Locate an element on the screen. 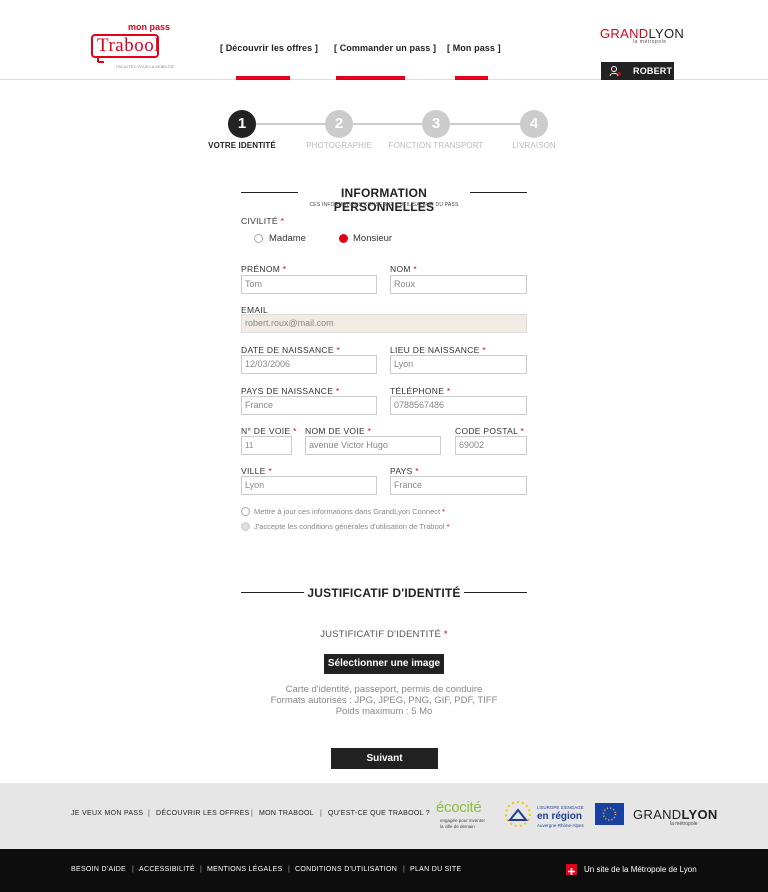 The height and width of the screenshot is (892, 768). radio-monsieur-label: Monsieur is located at coordinates (372, 238).